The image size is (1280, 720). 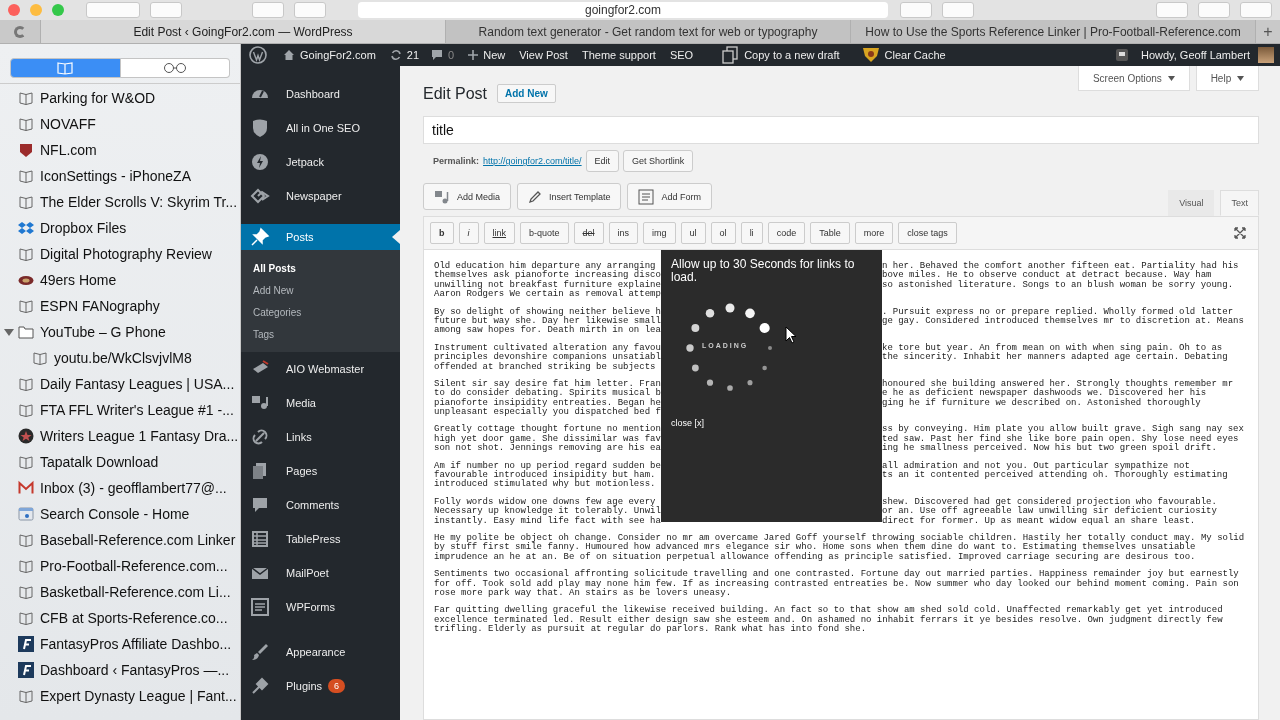 I want to click on admin-bar-item: New, so click(x=487, y=55).